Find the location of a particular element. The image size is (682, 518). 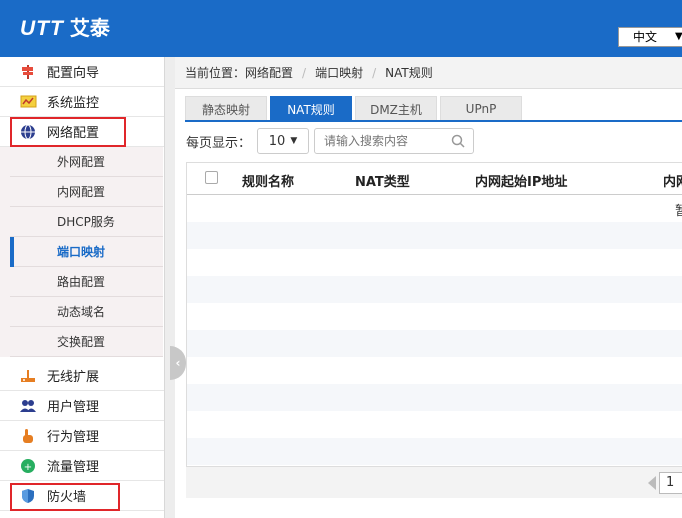

collapse-sidebar-button: ‹ is located at coordinates (178, 363).